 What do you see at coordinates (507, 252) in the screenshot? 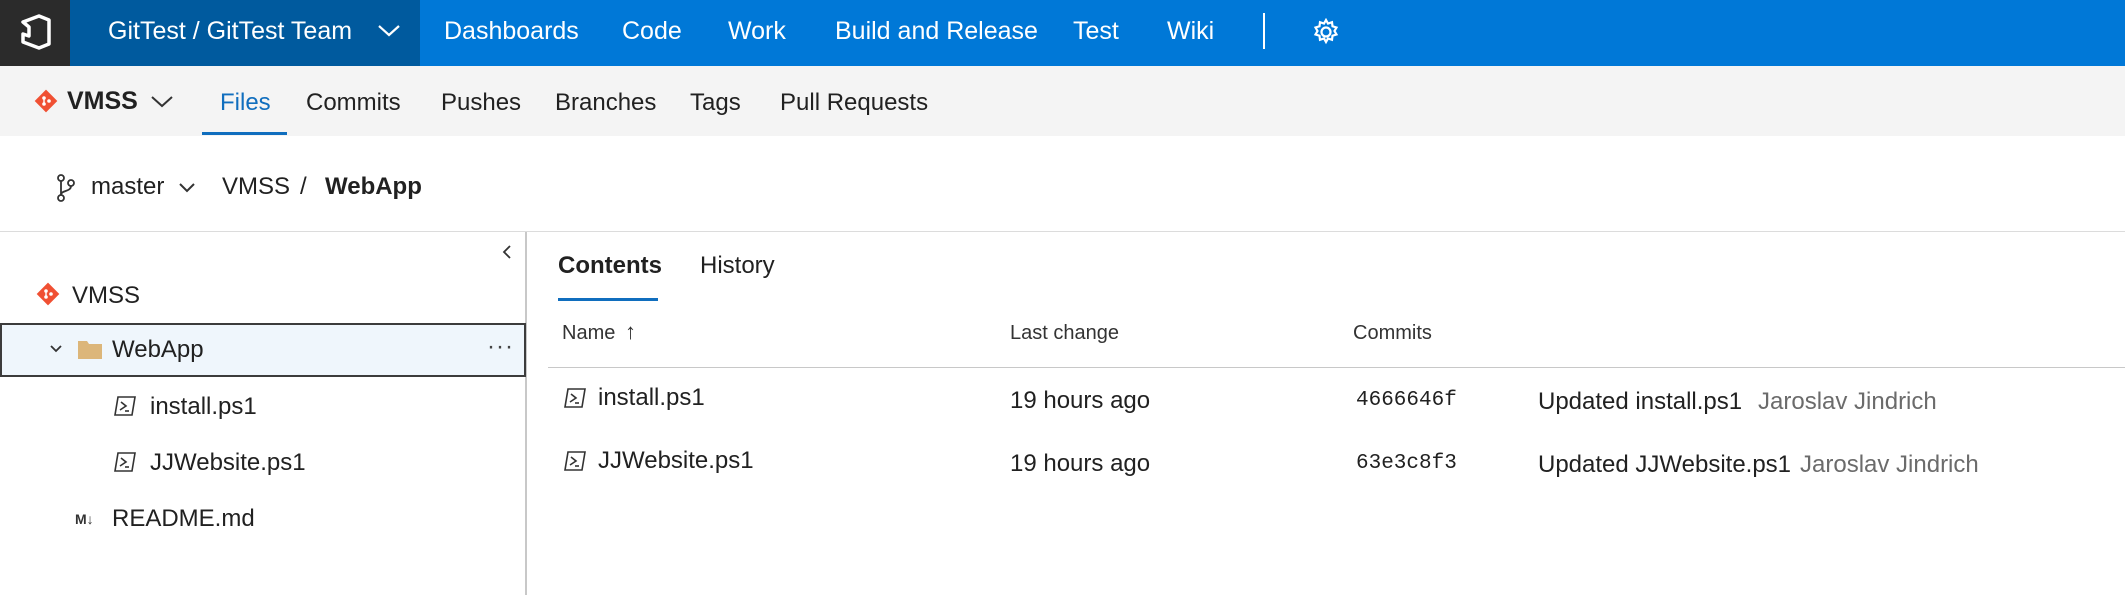
I see `collapse-pane-icon` at bounding box center [507, 252].